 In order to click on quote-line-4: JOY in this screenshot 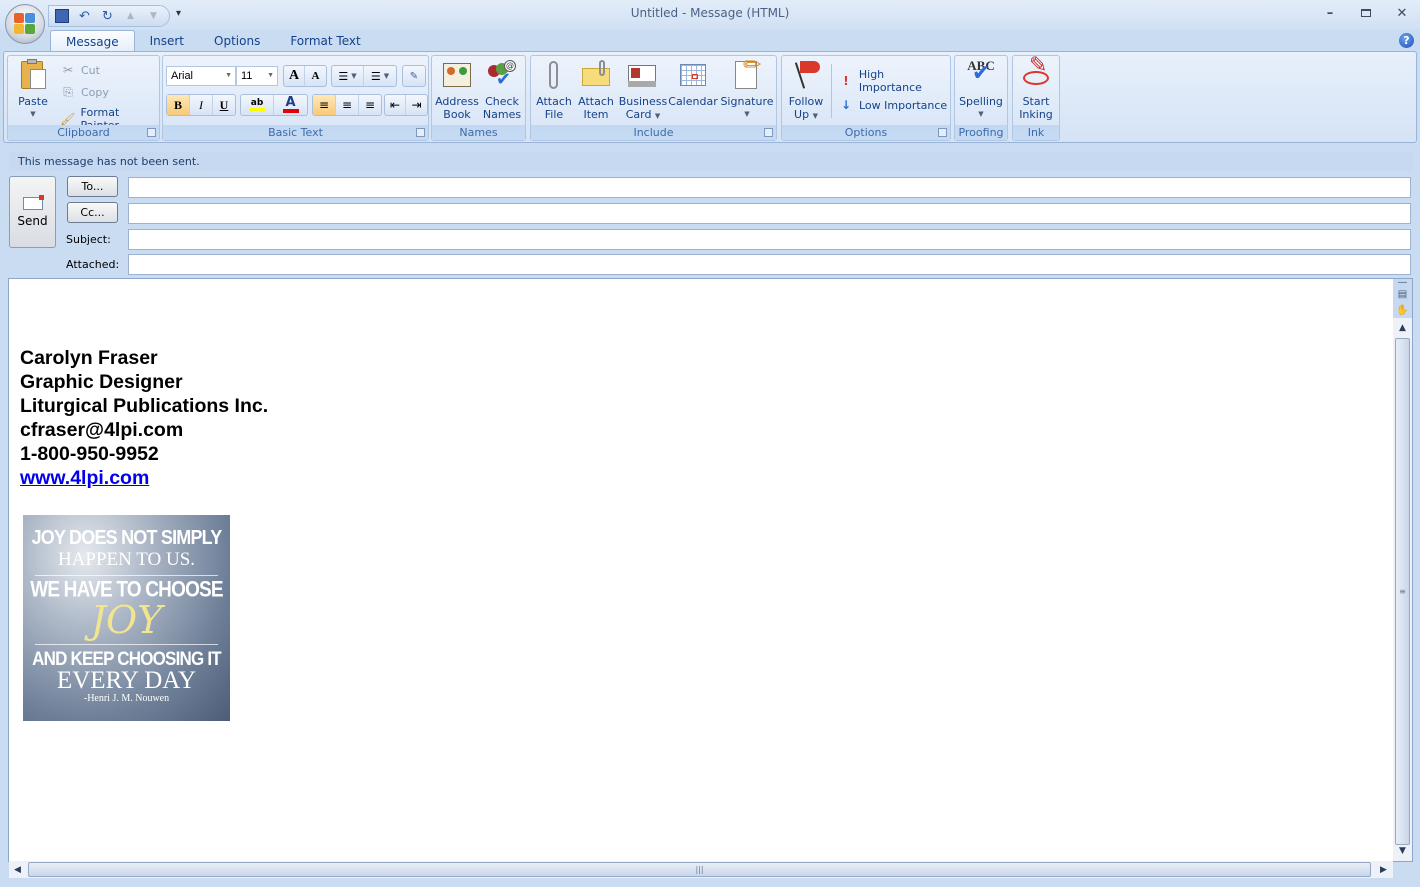, I will do `click(126, 620)`.